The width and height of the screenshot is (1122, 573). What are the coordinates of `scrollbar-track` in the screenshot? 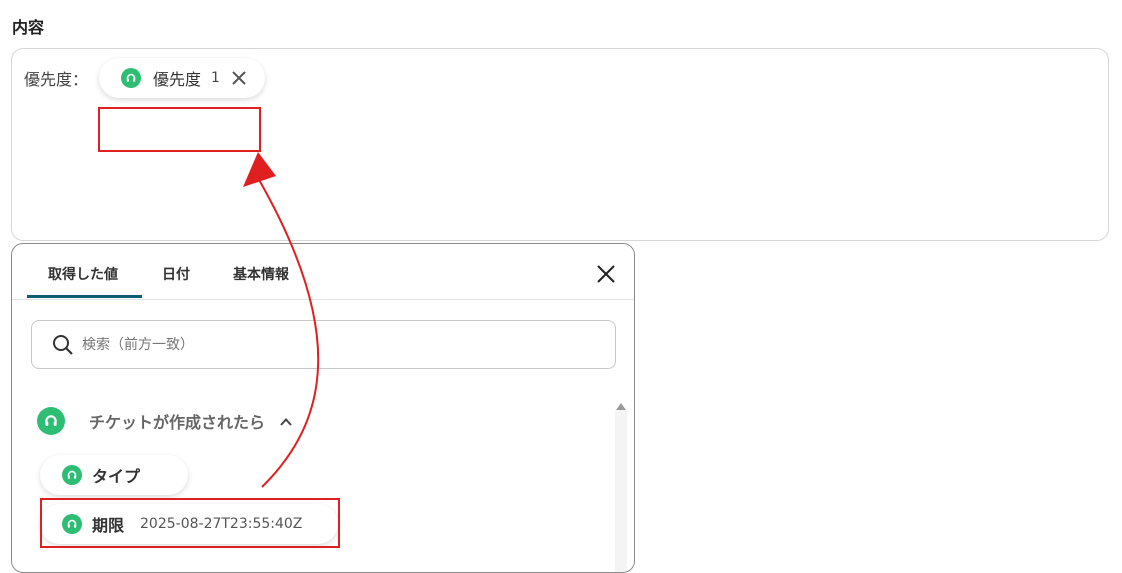 It's located at (621, 491).